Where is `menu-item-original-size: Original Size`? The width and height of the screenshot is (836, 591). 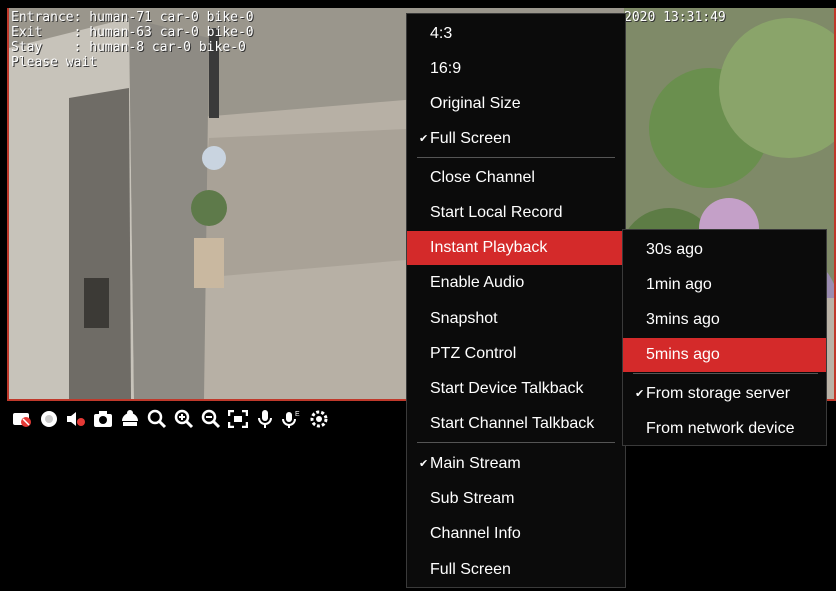
menu-item-original-size: Original Size is located at coordinates (516, 104).